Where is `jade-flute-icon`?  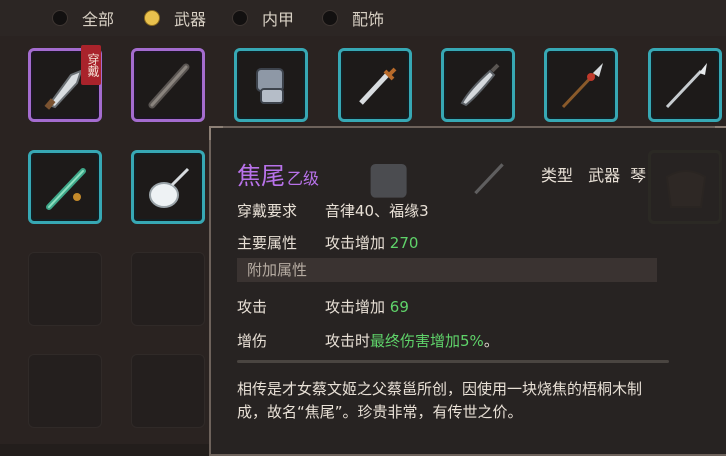
jade-flute-icon is located at coordinates (66, 189).